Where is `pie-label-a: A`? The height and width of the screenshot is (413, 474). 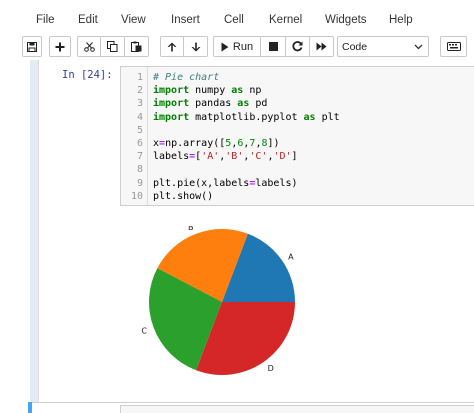 pie-label-a: A is located at coordinates (291, 256).